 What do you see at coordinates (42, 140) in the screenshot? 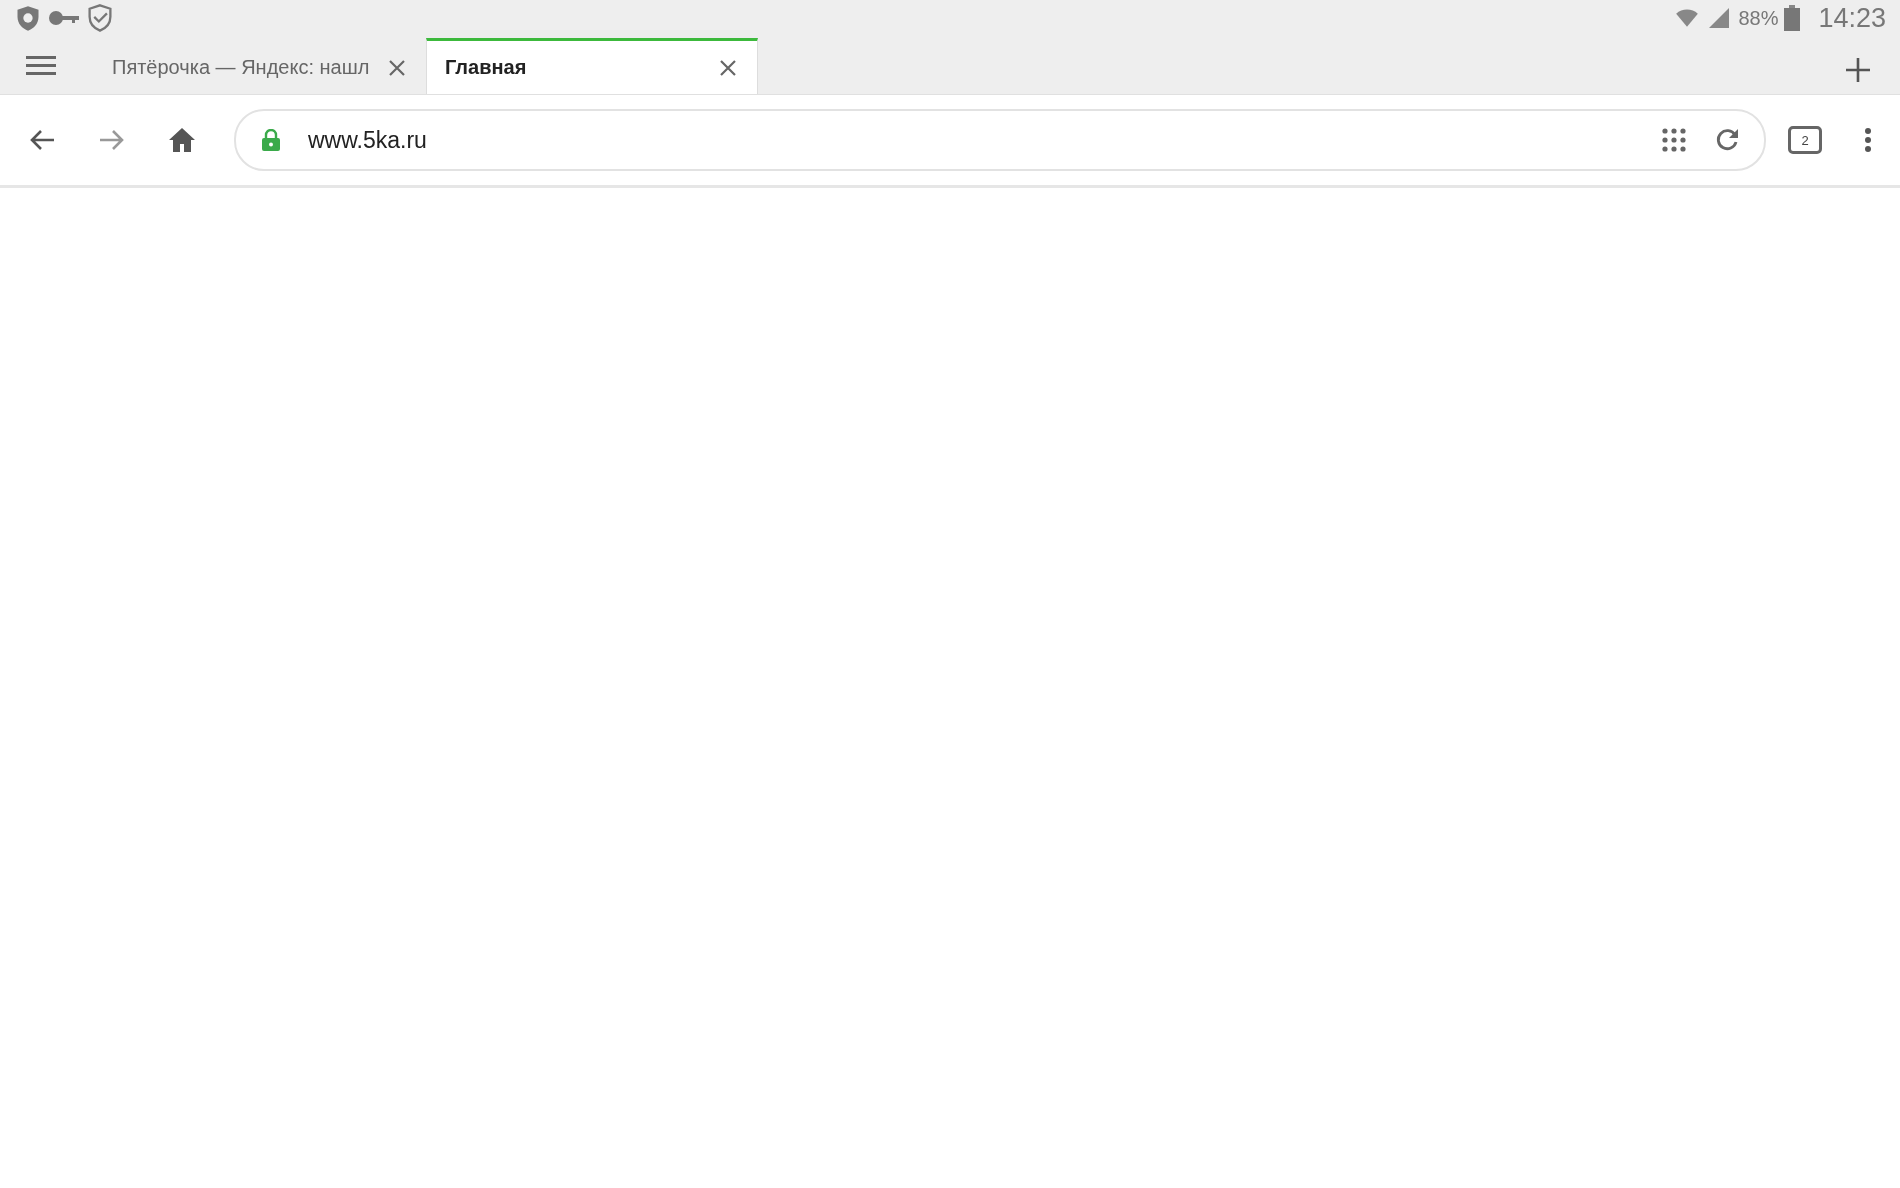
I see `back-arrow-icon` at bounding box center [42, 140].